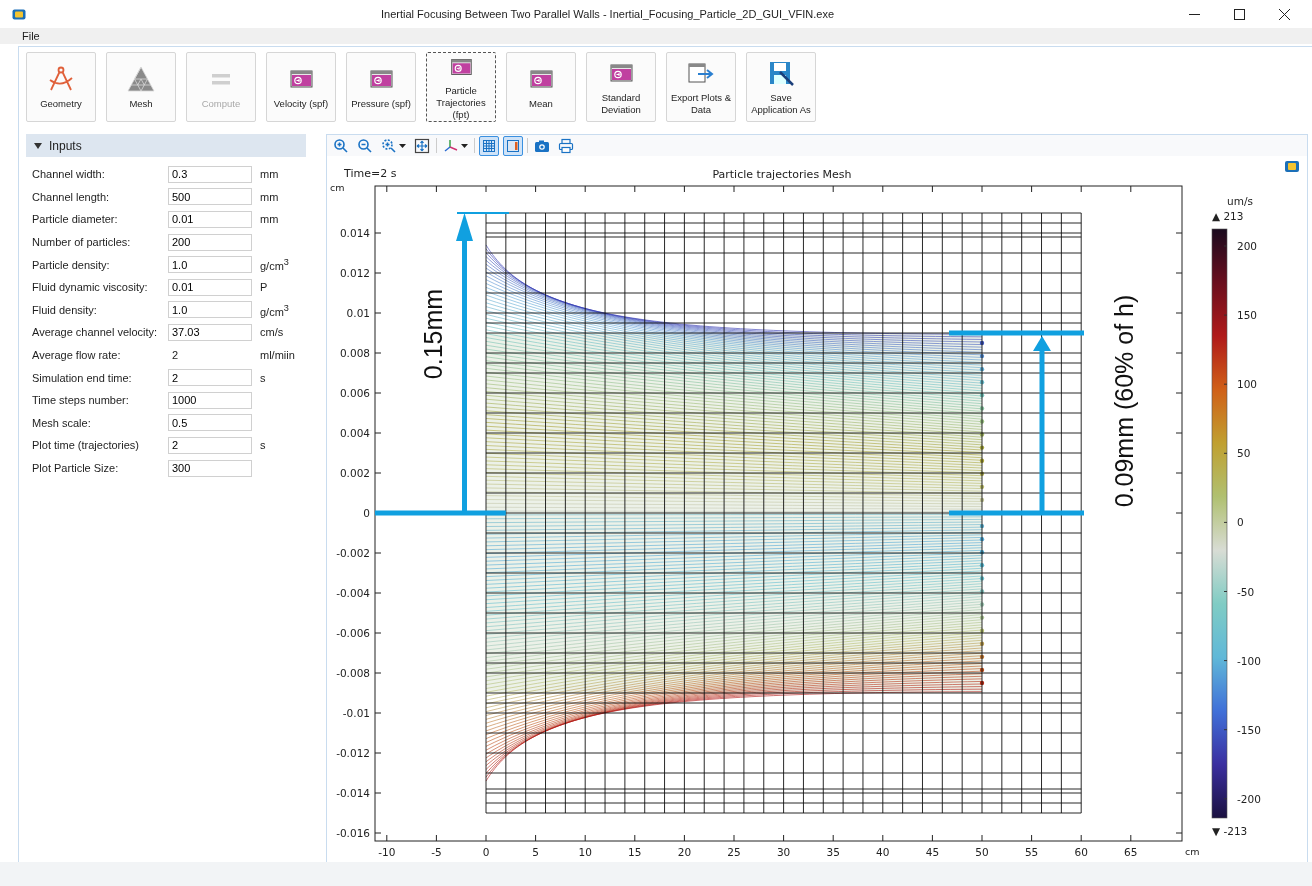 Image resolution: width=1312 pixels, height=886 pixels. Describe the element at coordinates (264, 287) in the screenshot. I see `unit-label: P` at that location.